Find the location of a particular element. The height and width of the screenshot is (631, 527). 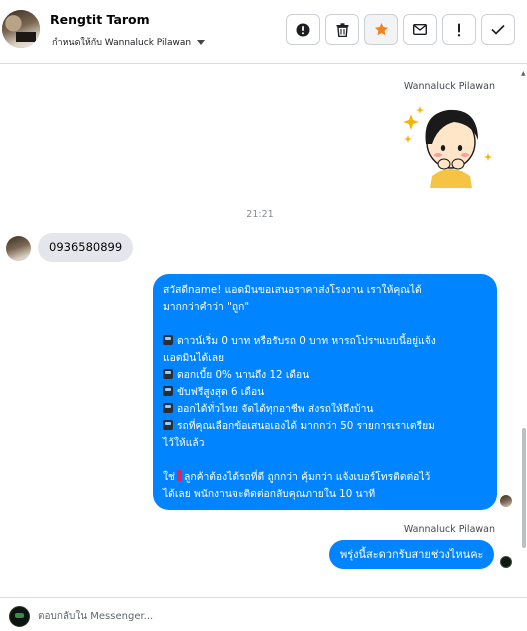

sparkle-icon is located at coordinates (411, 122).